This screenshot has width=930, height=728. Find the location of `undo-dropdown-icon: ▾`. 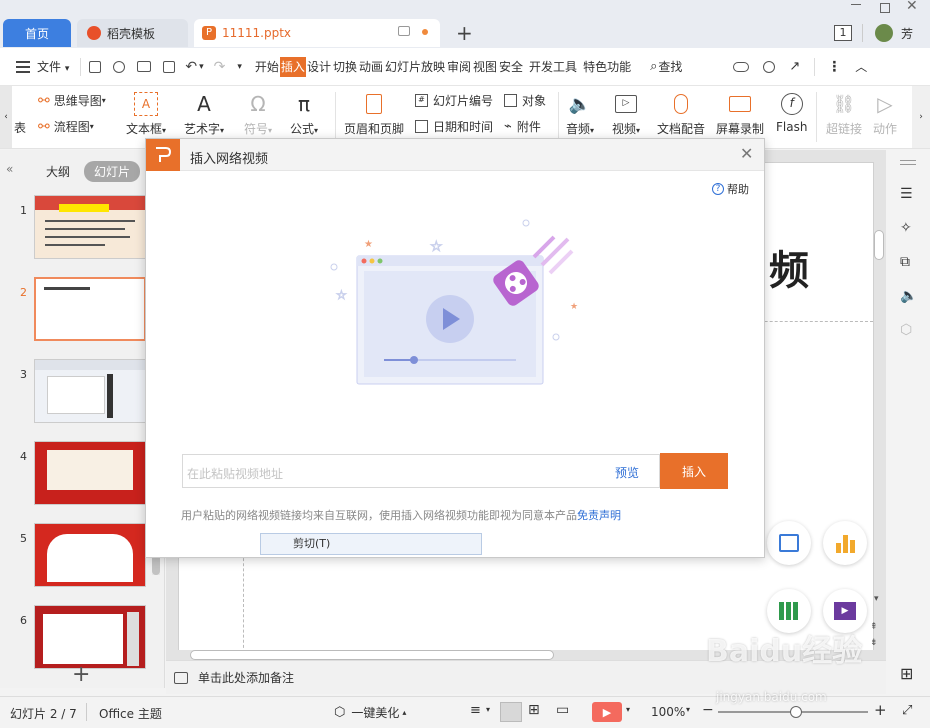

undo-dropdown-icon: ▾ is located at coordinates (201, 67).